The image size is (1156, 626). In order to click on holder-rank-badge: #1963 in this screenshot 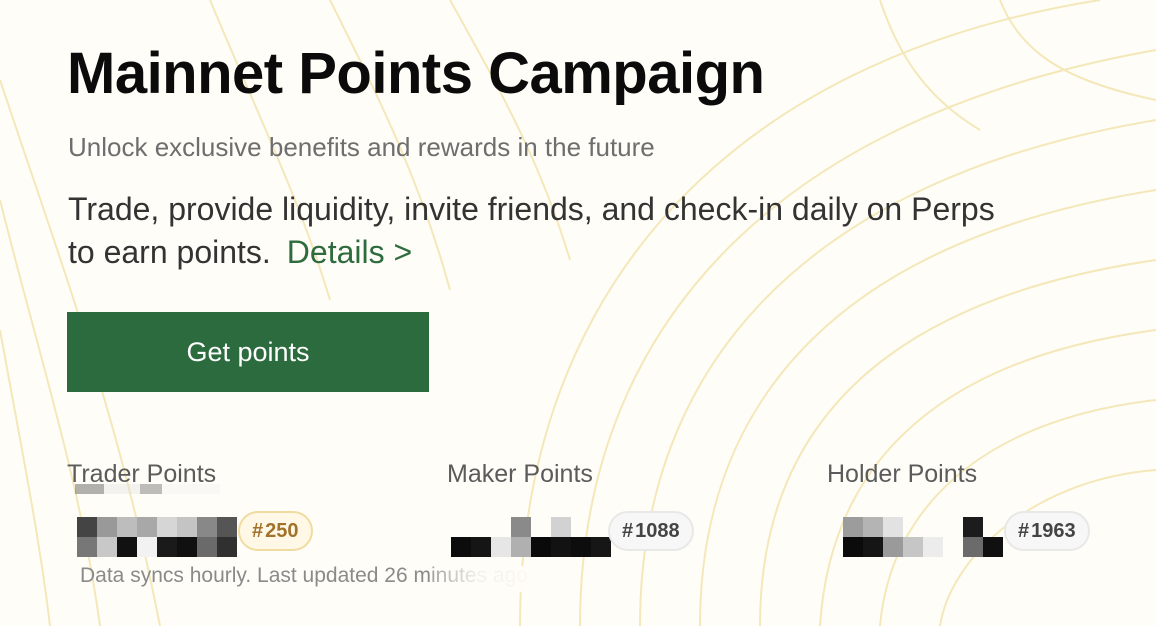, I will do `click(1047, 531)`.